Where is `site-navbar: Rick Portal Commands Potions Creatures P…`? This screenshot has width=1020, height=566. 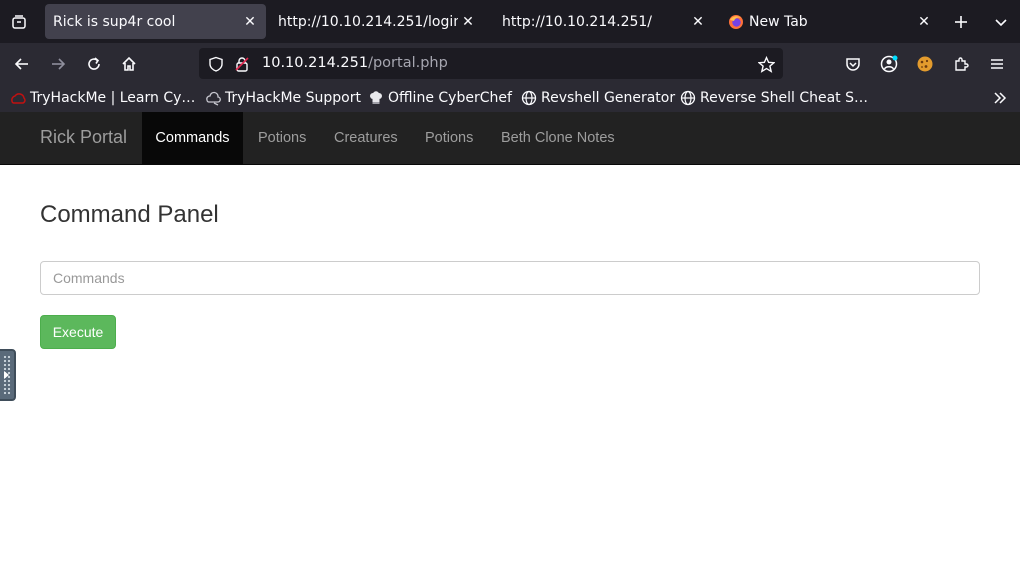 site-navbar: Rick Portal Commands Potions Creatures P… is located at coordinates (510, 138).